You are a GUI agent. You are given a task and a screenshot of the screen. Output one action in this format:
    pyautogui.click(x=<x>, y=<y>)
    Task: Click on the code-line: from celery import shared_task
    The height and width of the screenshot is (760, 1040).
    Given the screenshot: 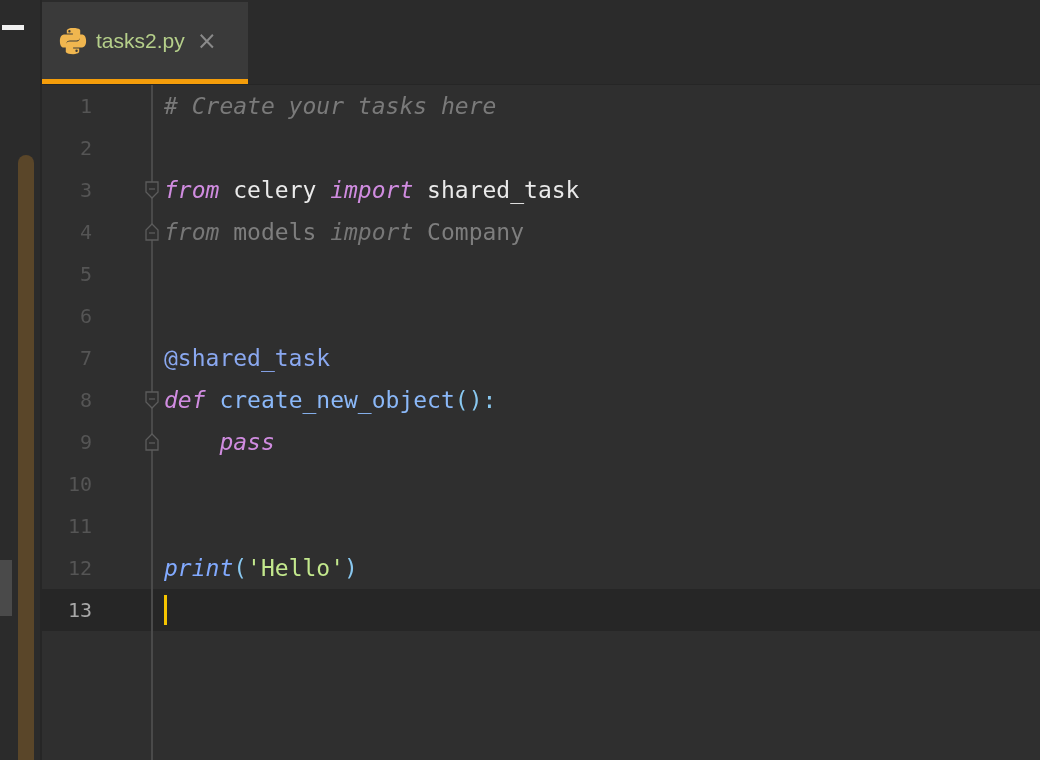 What is the action you would take?
    pyautogui.click(x=372, y=190)
    